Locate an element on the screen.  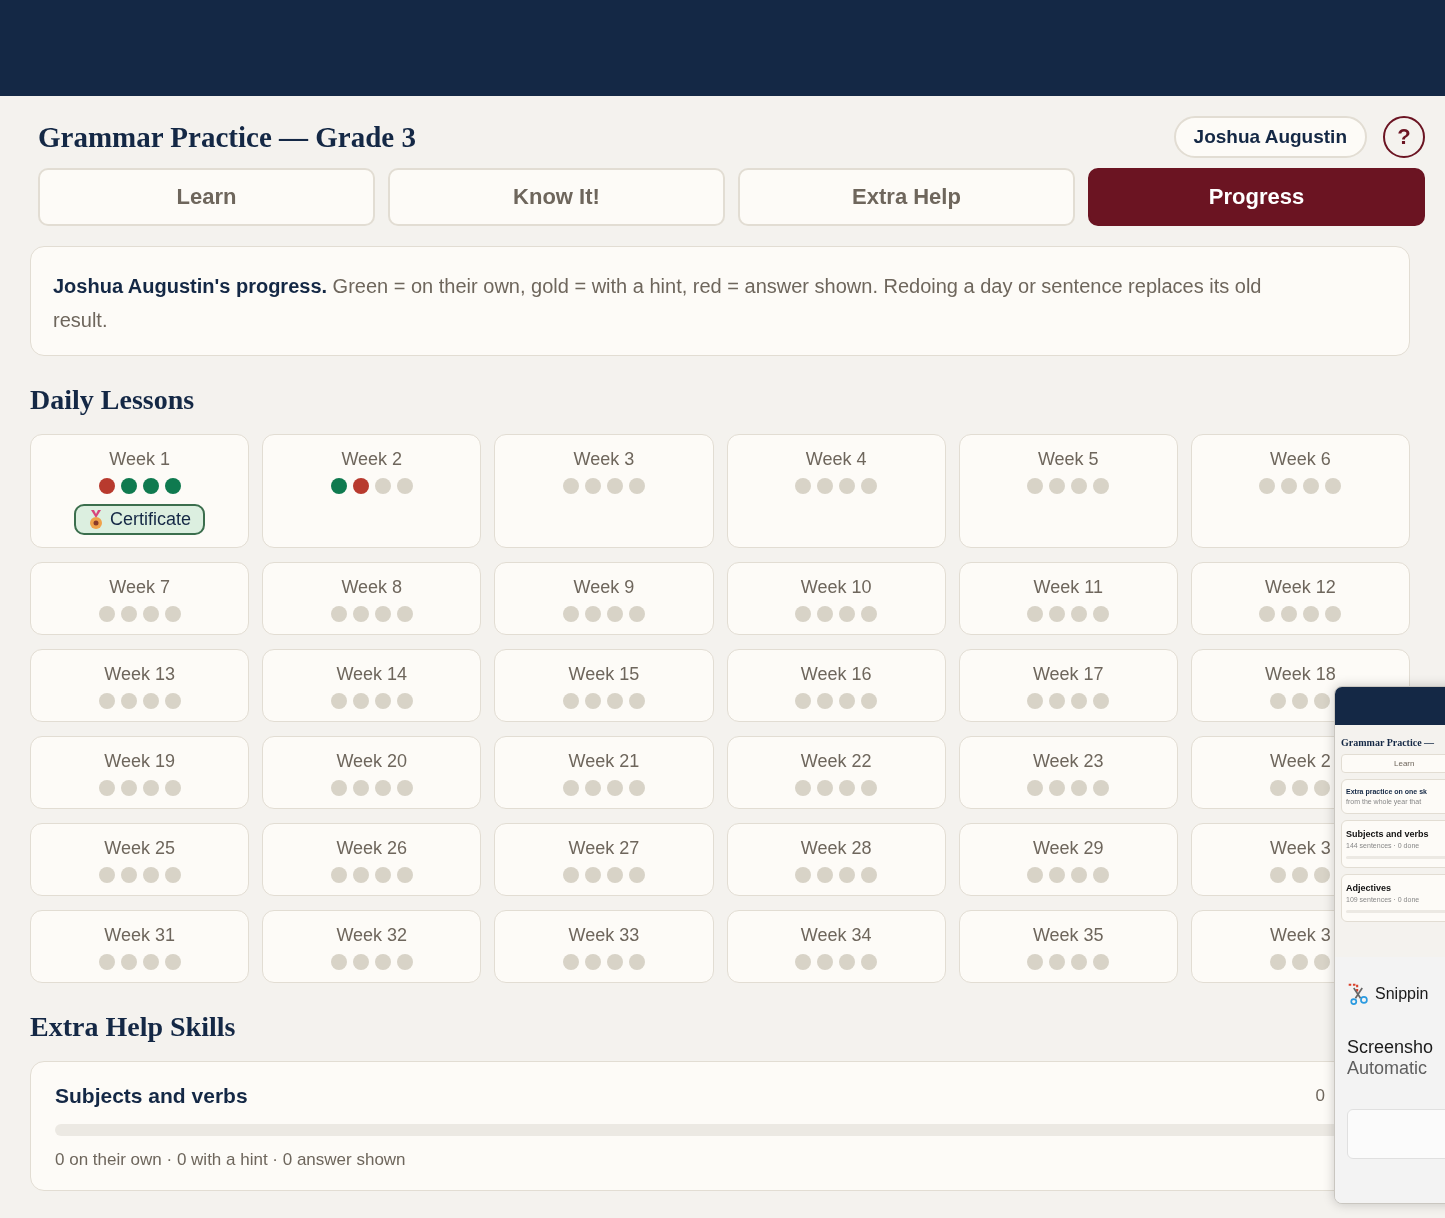
week-card: Week 15 is located at coordinates (604, 685).